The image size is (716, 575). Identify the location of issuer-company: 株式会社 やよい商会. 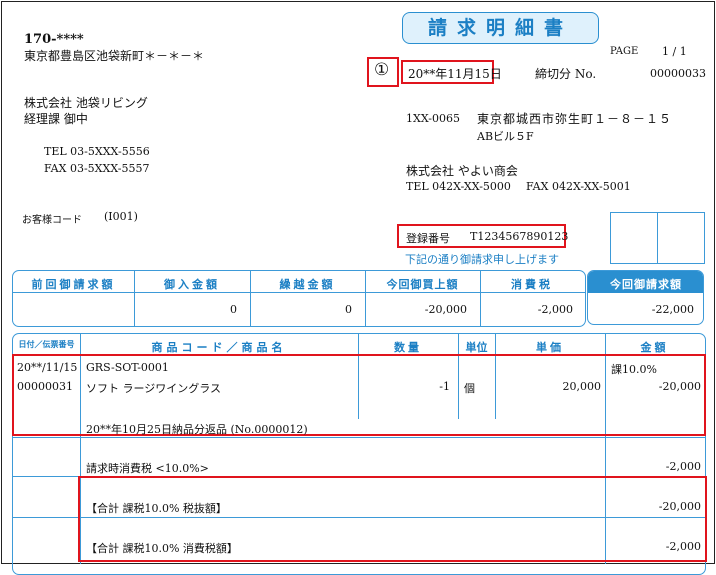
(462, 171).